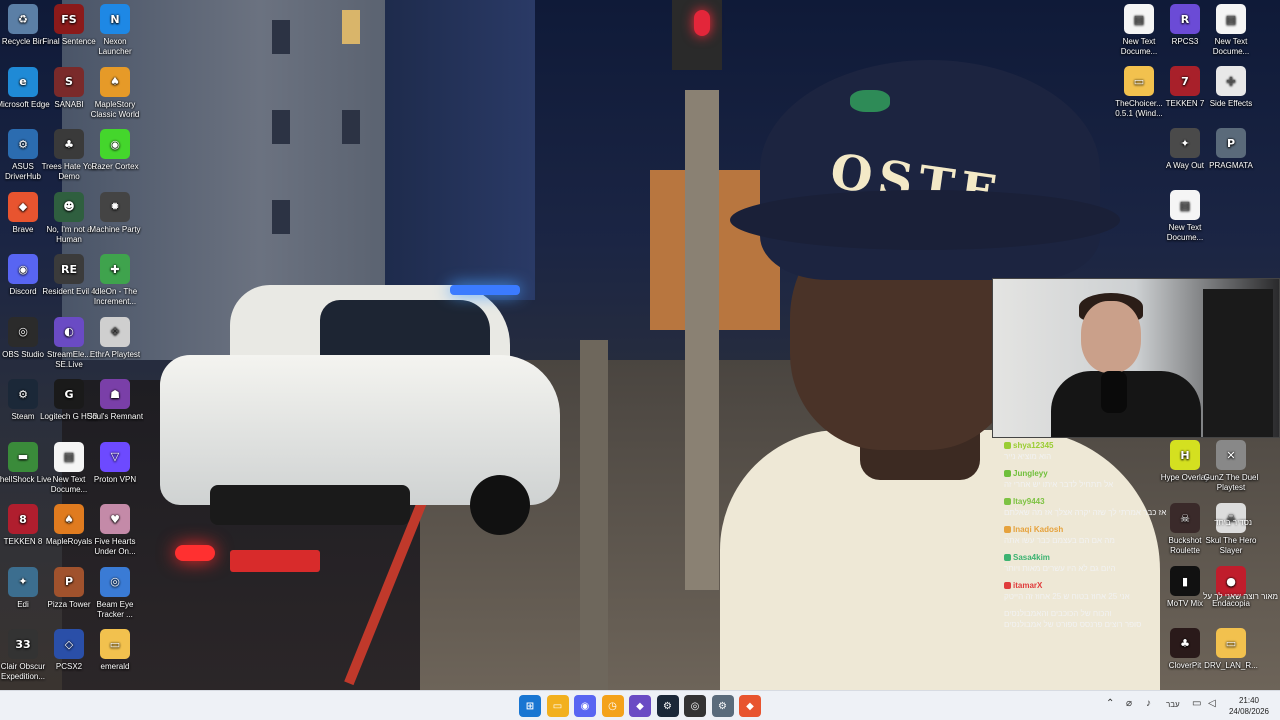 The image size is (1280, 720). I want to click on volume-icon: ◁, so click(1212, 703).